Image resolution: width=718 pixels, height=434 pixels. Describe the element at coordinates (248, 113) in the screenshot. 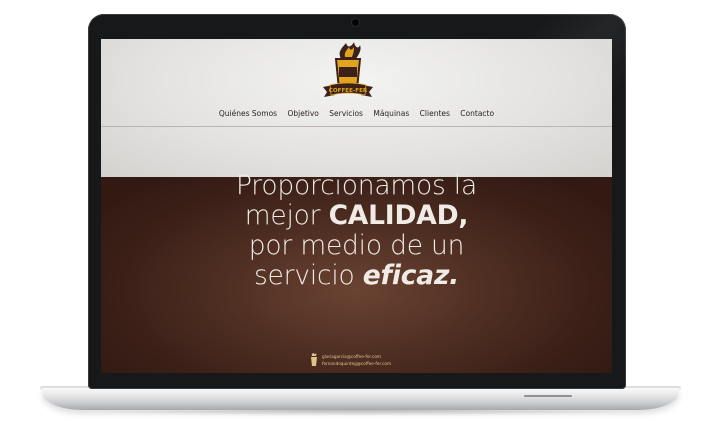

I see `nav-item-quienes-somos: Quiénes Somos` at that location.